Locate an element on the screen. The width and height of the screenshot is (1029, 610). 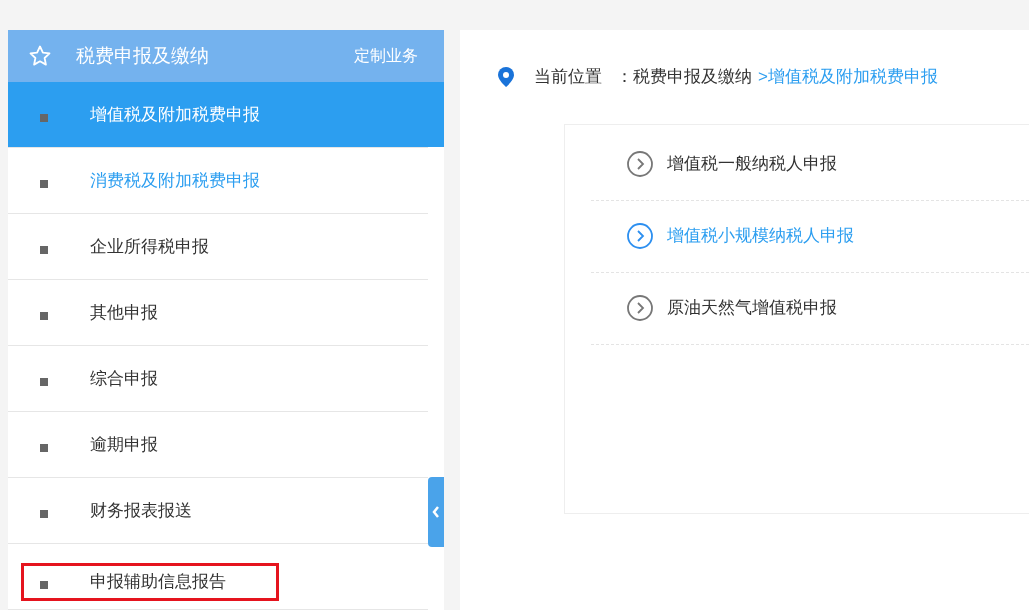
item-label: 企业所得税申报 is located at coordinates (149, 246).